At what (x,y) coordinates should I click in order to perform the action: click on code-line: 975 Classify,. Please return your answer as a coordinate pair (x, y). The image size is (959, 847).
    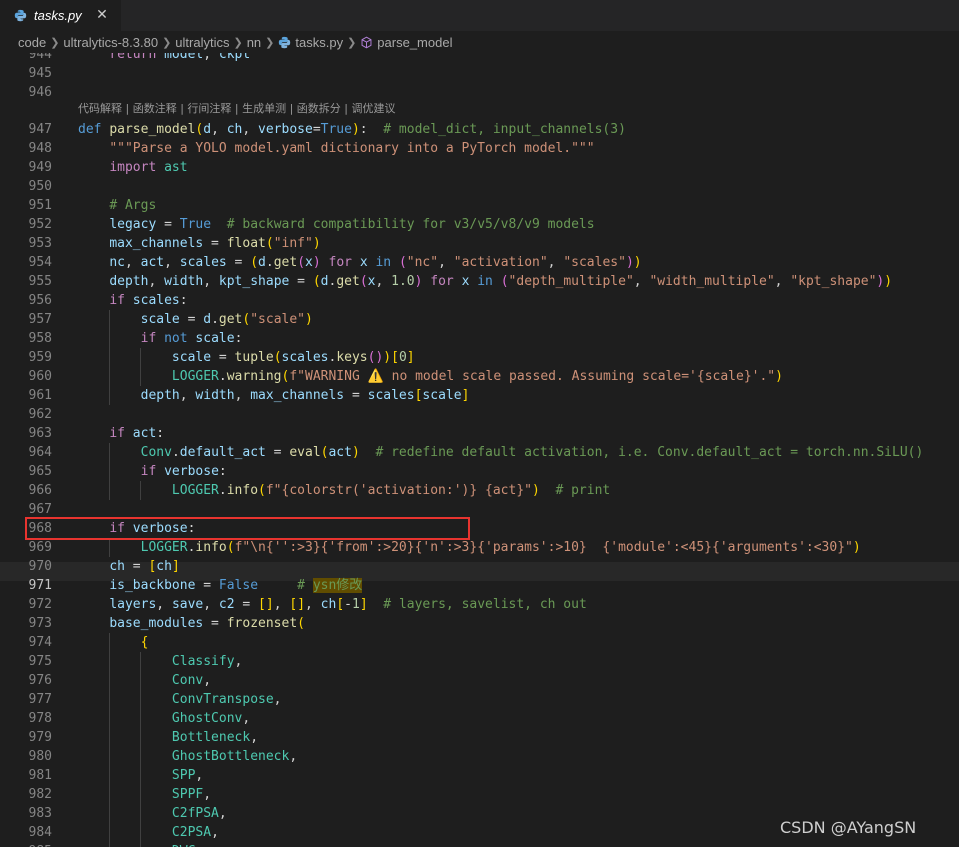
    Looking at the image, I should click on (479, 661).